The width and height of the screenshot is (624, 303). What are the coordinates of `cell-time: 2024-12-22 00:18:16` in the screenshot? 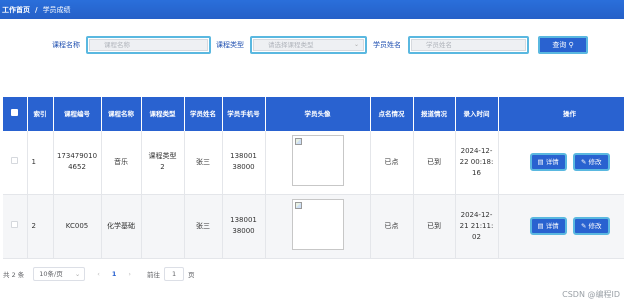 It's located at (477, 163).